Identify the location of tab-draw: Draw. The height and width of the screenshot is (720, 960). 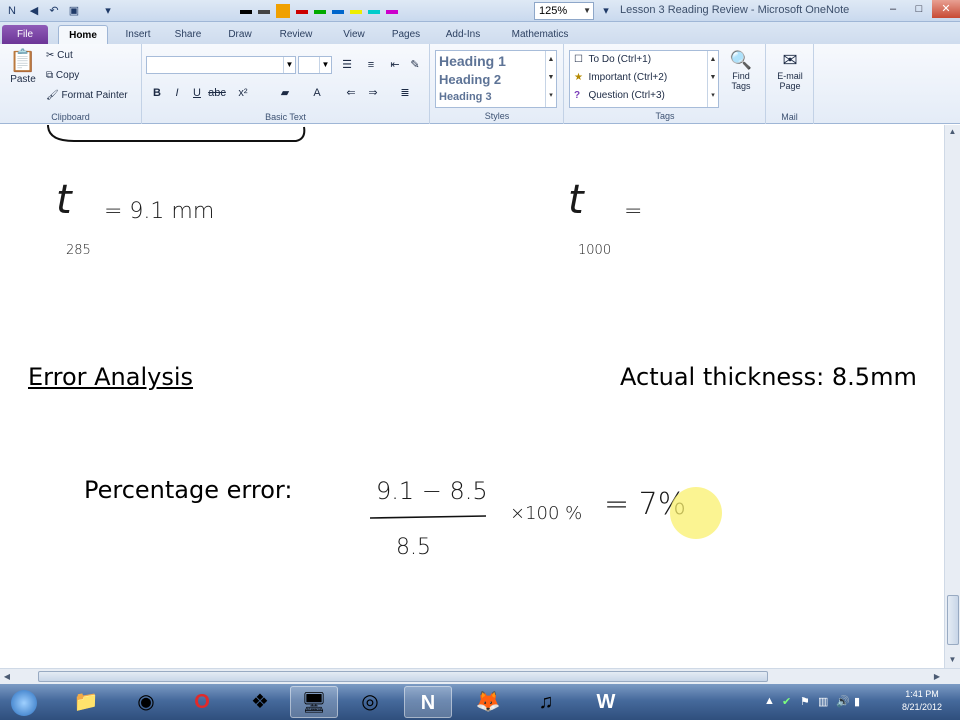
(240, 34).